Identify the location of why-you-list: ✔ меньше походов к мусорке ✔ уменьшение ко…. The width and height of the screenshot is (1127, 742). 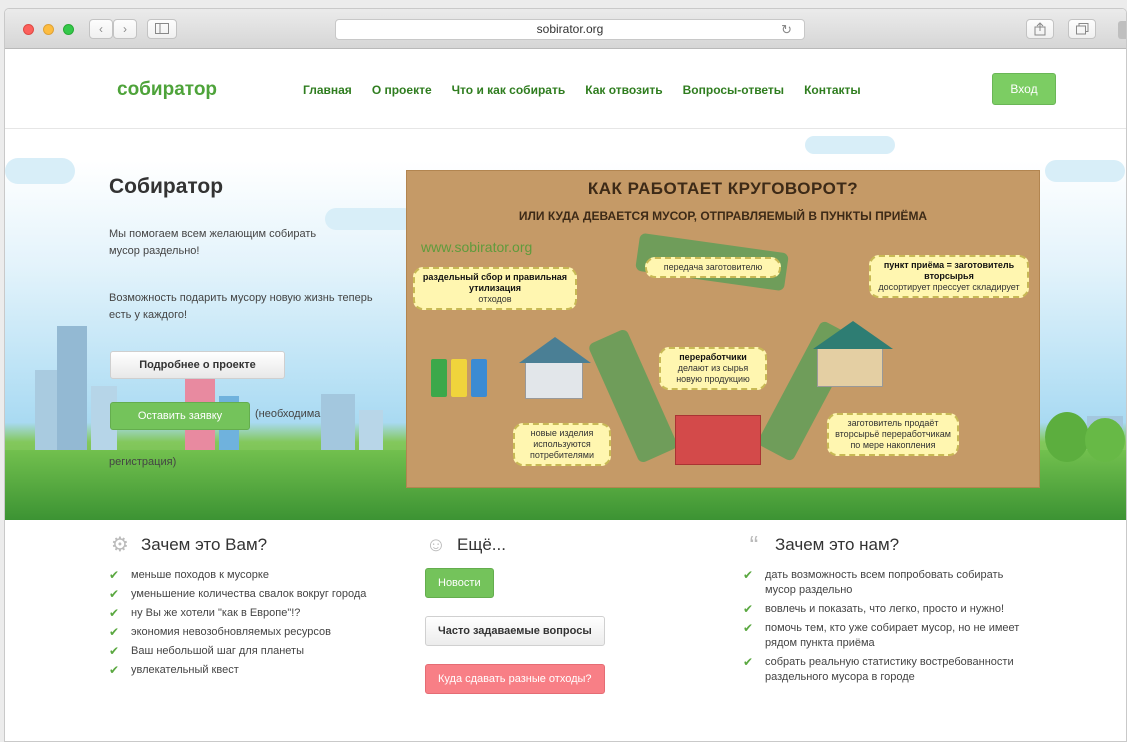
(259, 623).